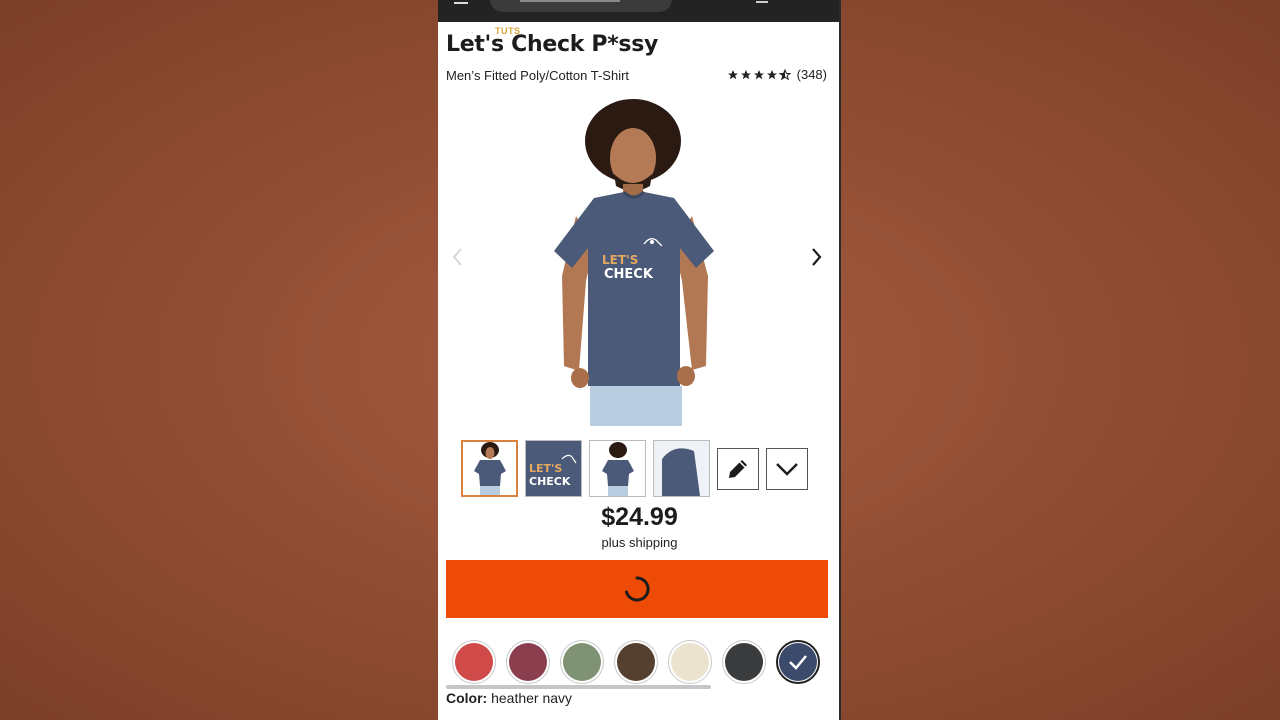  I want to click on product-image-carousel: LET'S CHECK, so click(638, 261).